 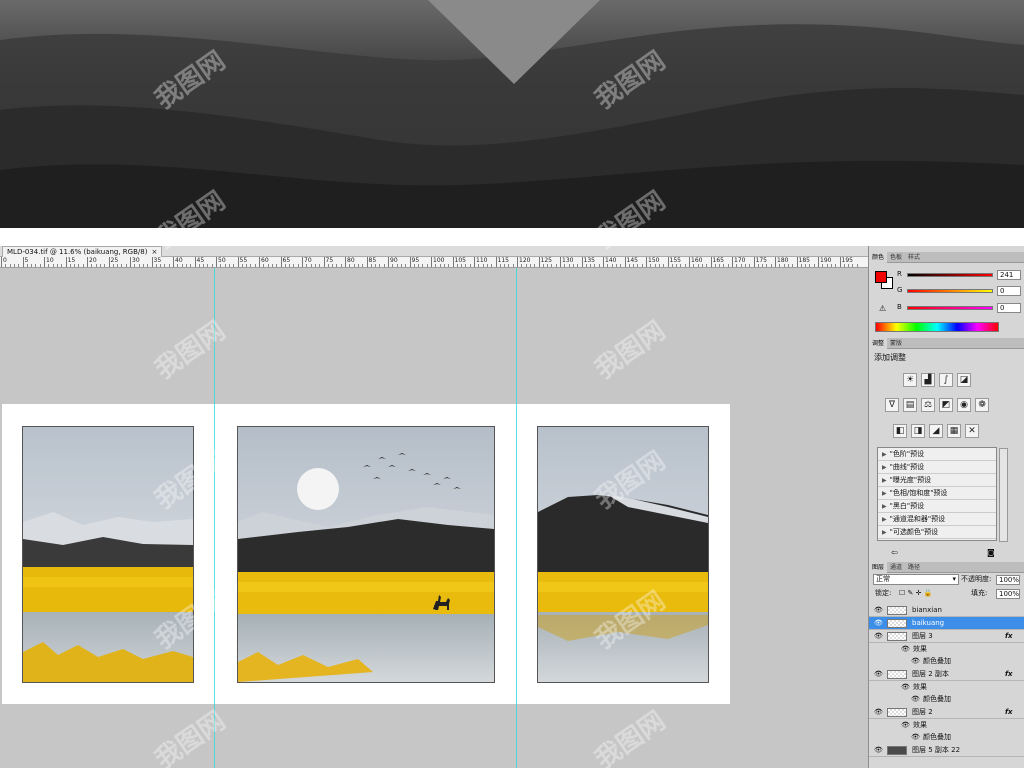 I want to click on close-icon: ×, so click(x=154, y=252).